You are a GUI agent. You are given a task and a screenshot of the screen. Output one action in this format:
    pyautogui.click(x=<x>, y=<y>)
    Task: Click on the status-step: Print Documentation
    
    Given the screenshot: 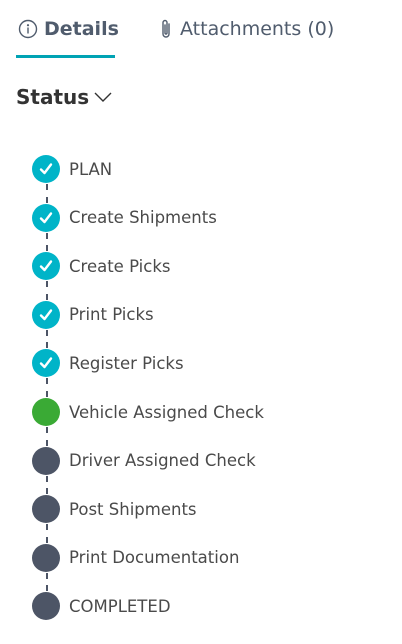 What is the action you would take?
    pyautogui.click(x=135, y=558)
    